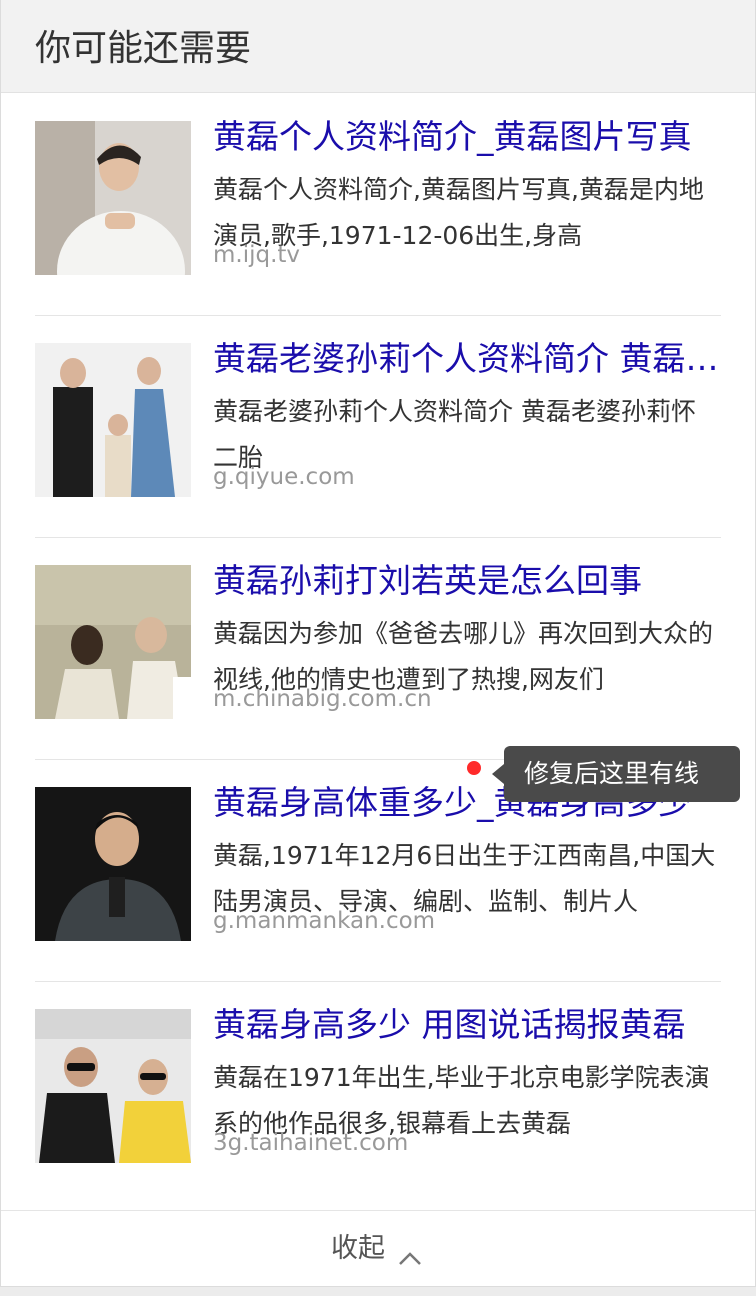 Image resolution: width=756 pixels, height=1296 pixels. I want to click on family-photo, so click(113, 420).